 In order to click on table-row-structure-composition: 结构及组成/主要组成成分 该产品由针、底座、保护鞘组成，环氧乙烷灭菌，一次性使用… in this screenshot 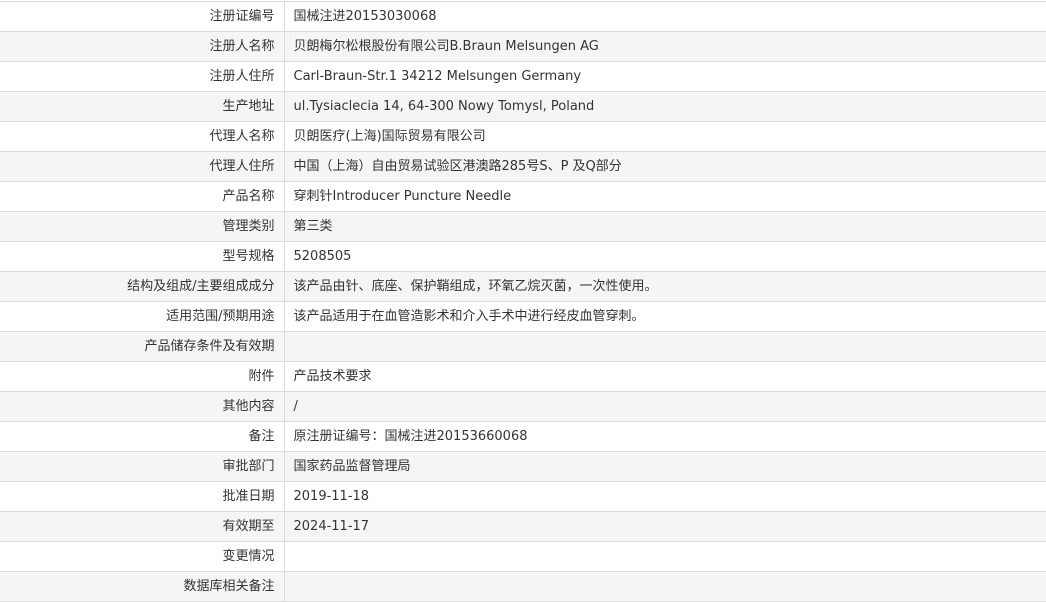, I will do `click(523, 286)`.